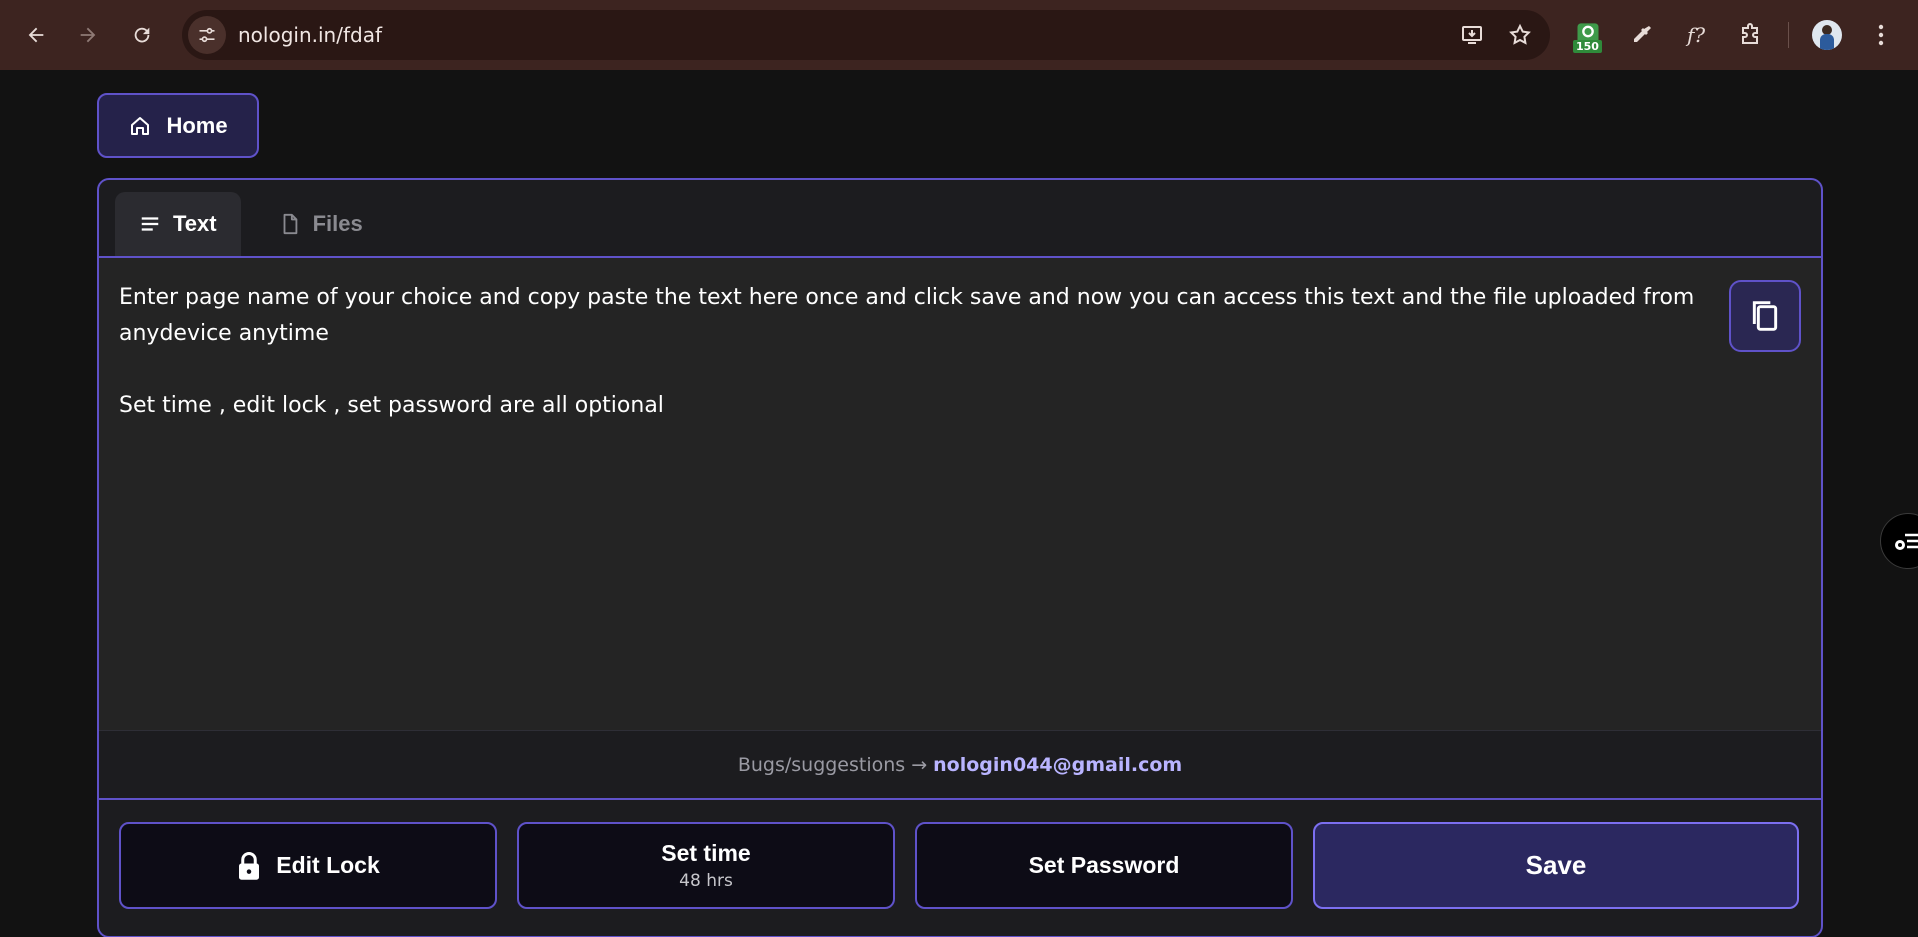 The height and width of the screenshot is (937, 1918). I want to click on bookmark-button, so click(1520, 35).